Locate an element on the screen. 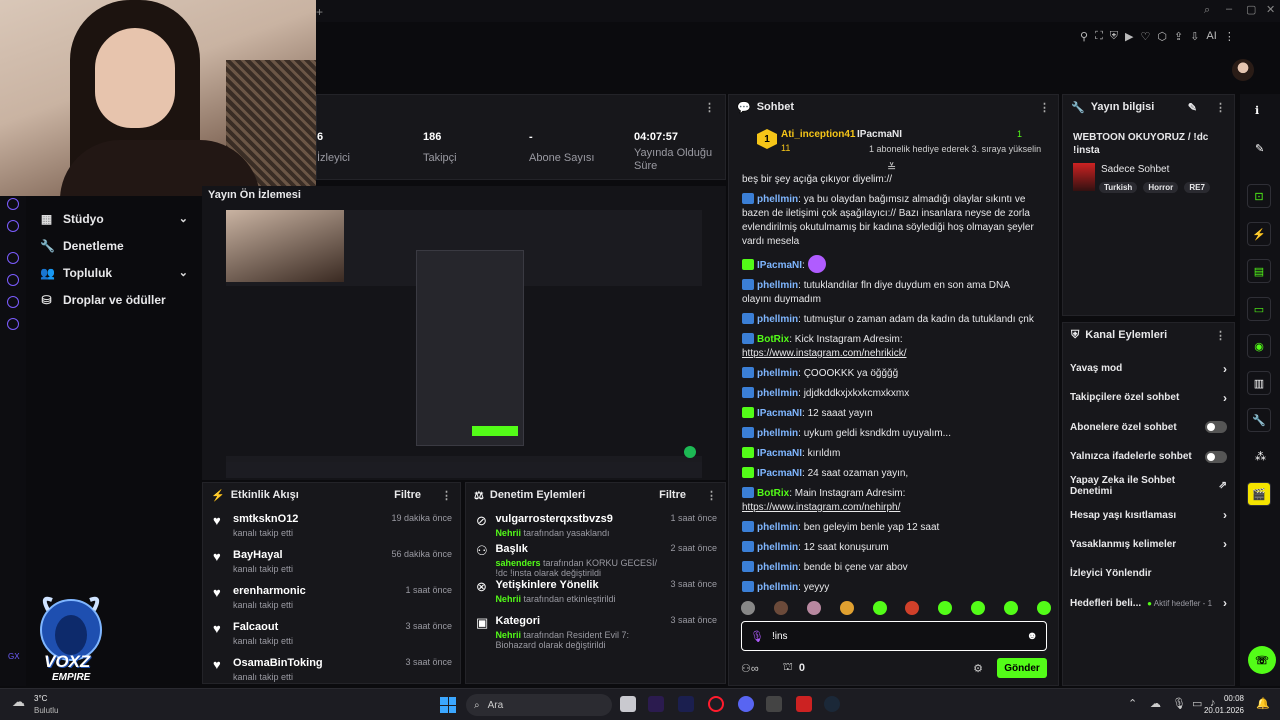 Image resolution: width=1280 pixels, height=720 pixels. close-icon: ✕ is located at coordinates (1270, 9).